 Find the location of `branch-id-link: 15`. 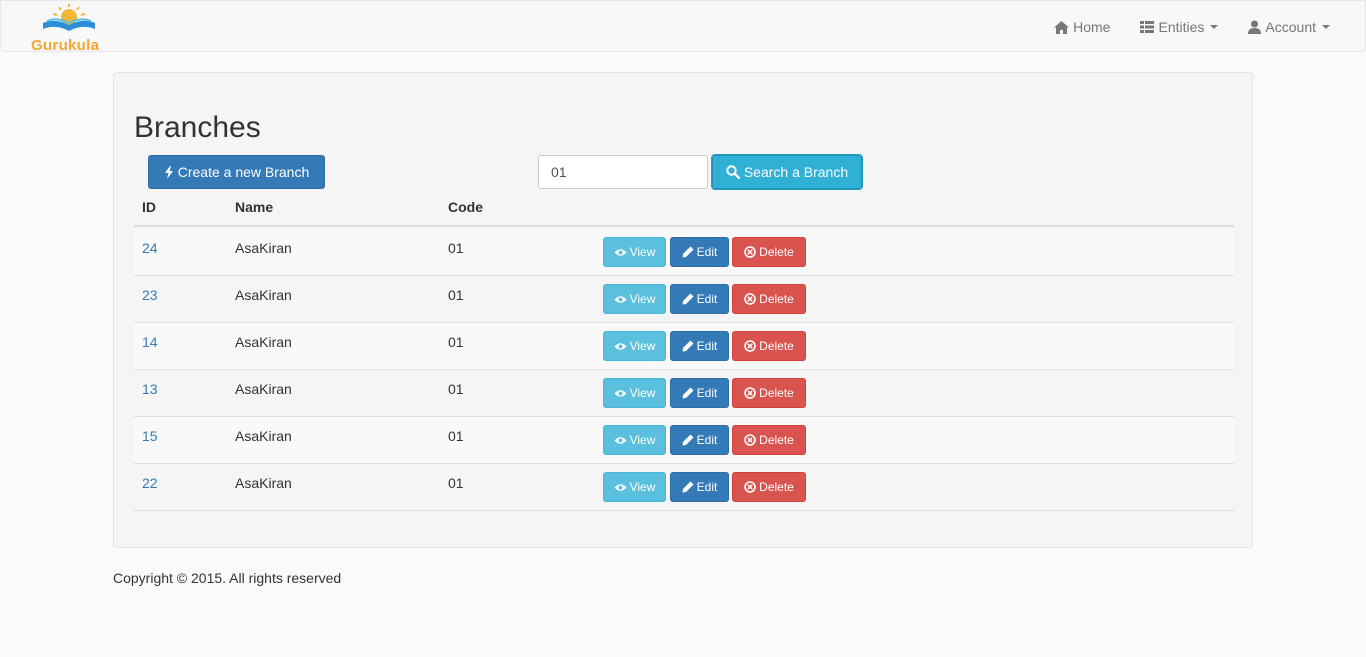

branch-id-link: 15 is located at coordinates (150, 436).